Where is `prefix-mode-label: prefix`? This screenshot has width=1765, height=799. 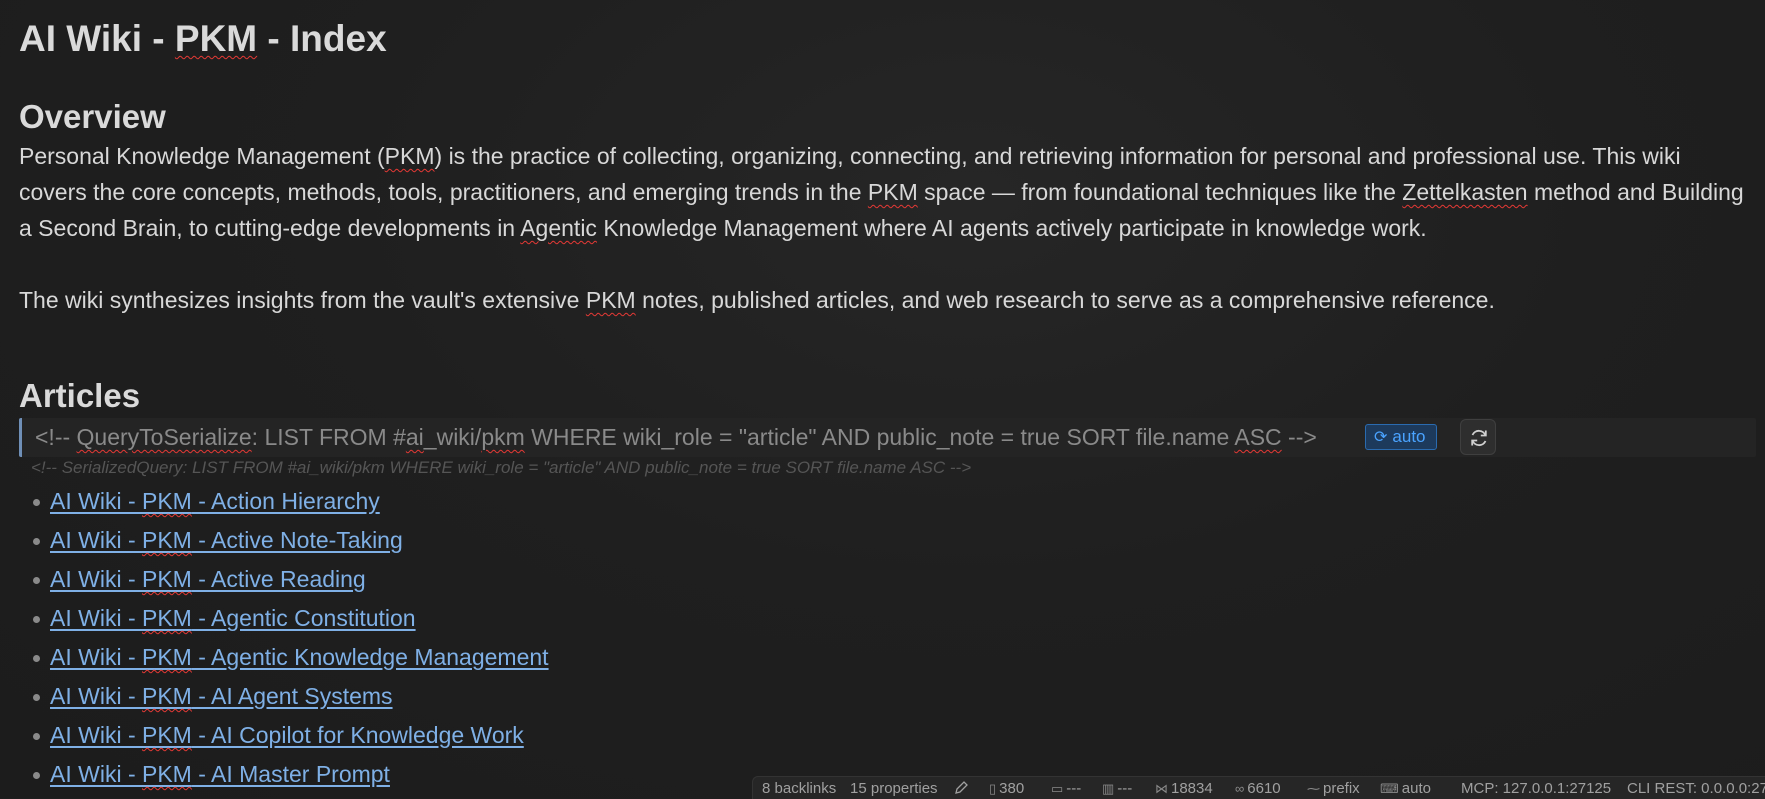
prefix-mode-label: prefix is located at coordinates (1341, 788).